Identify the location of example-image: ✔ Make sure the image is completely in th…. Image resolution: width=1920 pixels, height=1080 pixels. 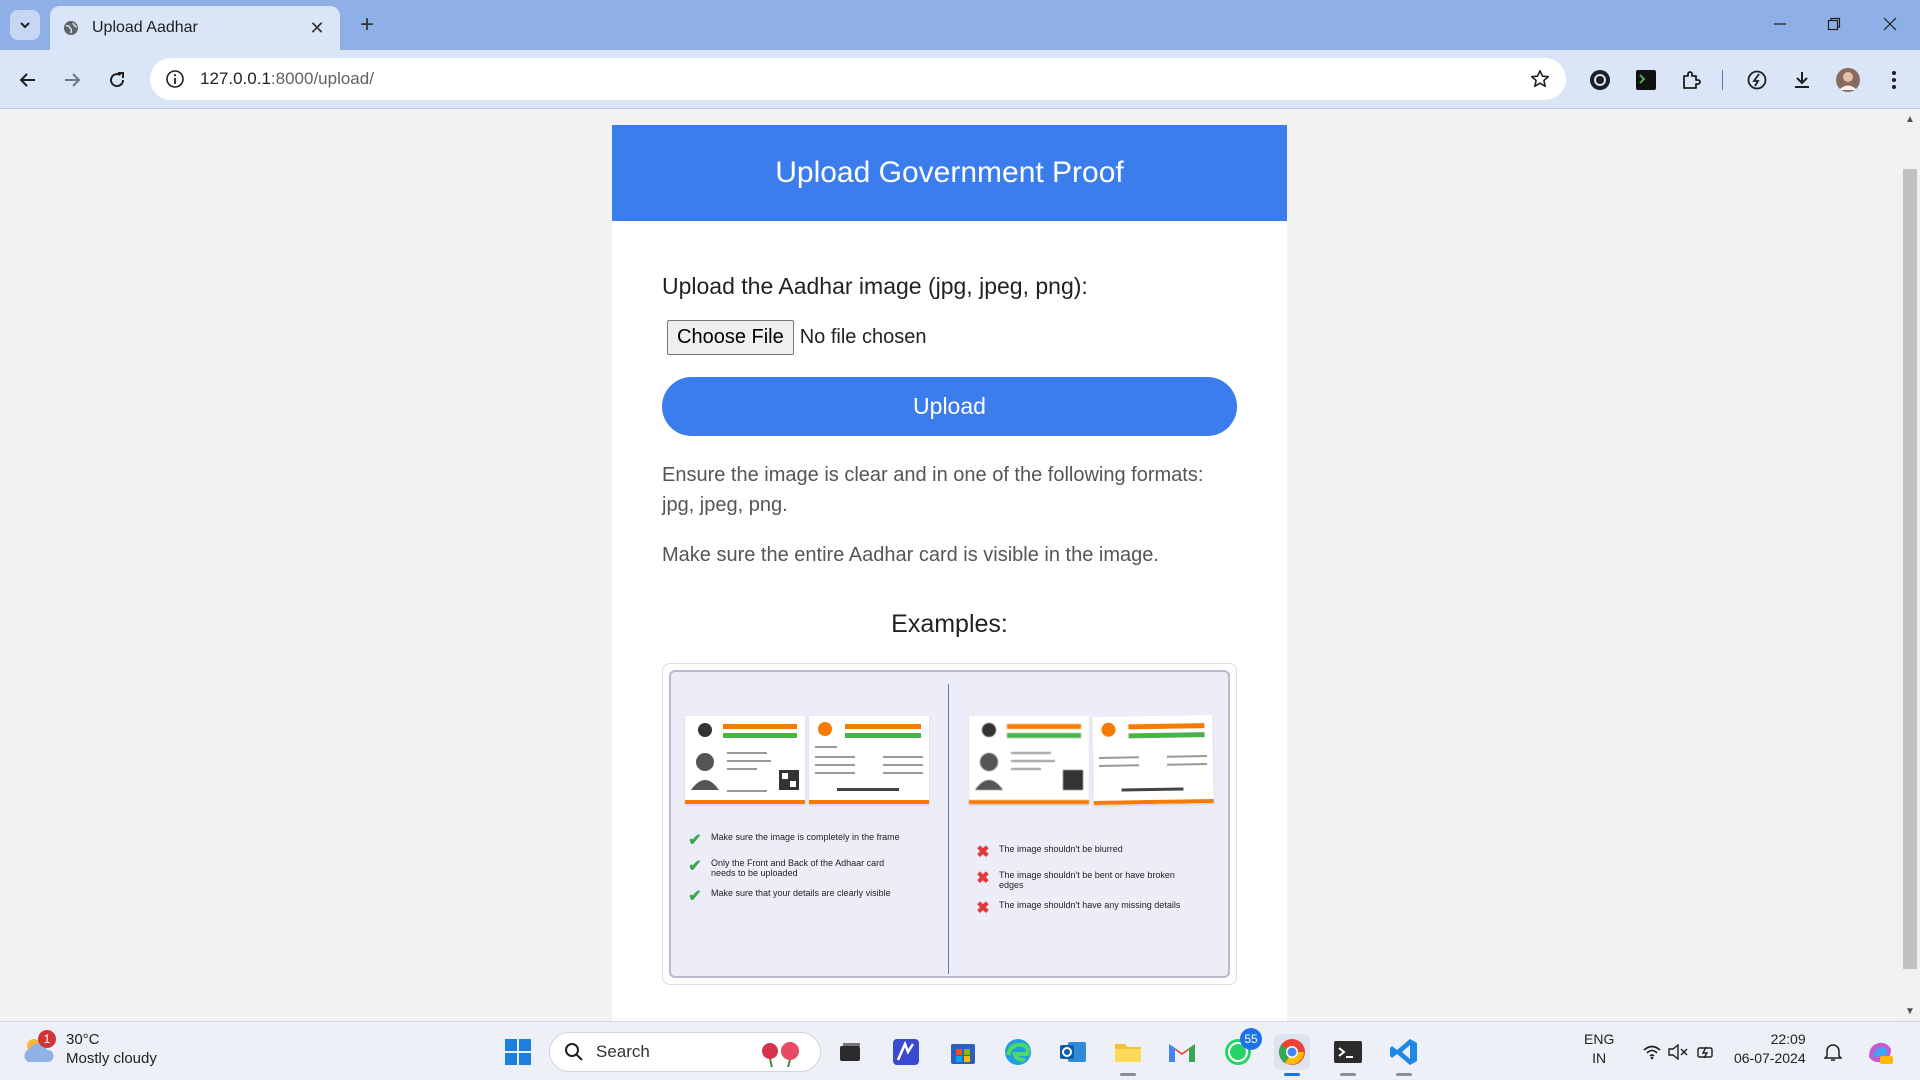
(949, 824).